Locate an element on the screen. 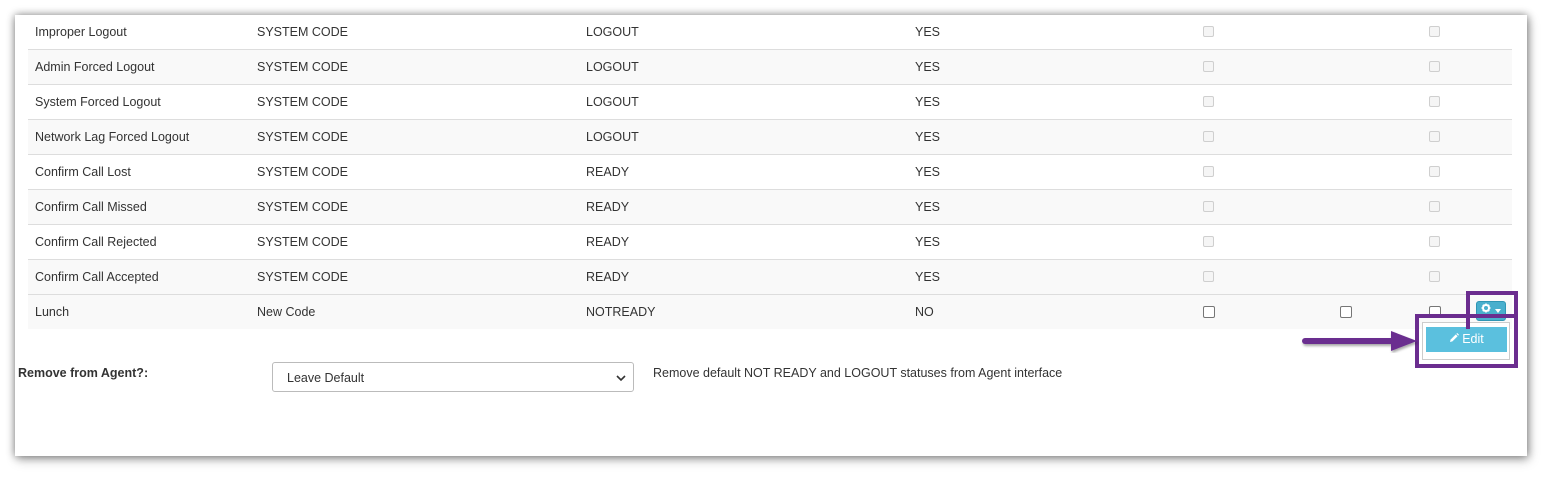  table-row: Confirm Call Lost SYSTEM CODE READY YES is located at coordinates (770, 172).